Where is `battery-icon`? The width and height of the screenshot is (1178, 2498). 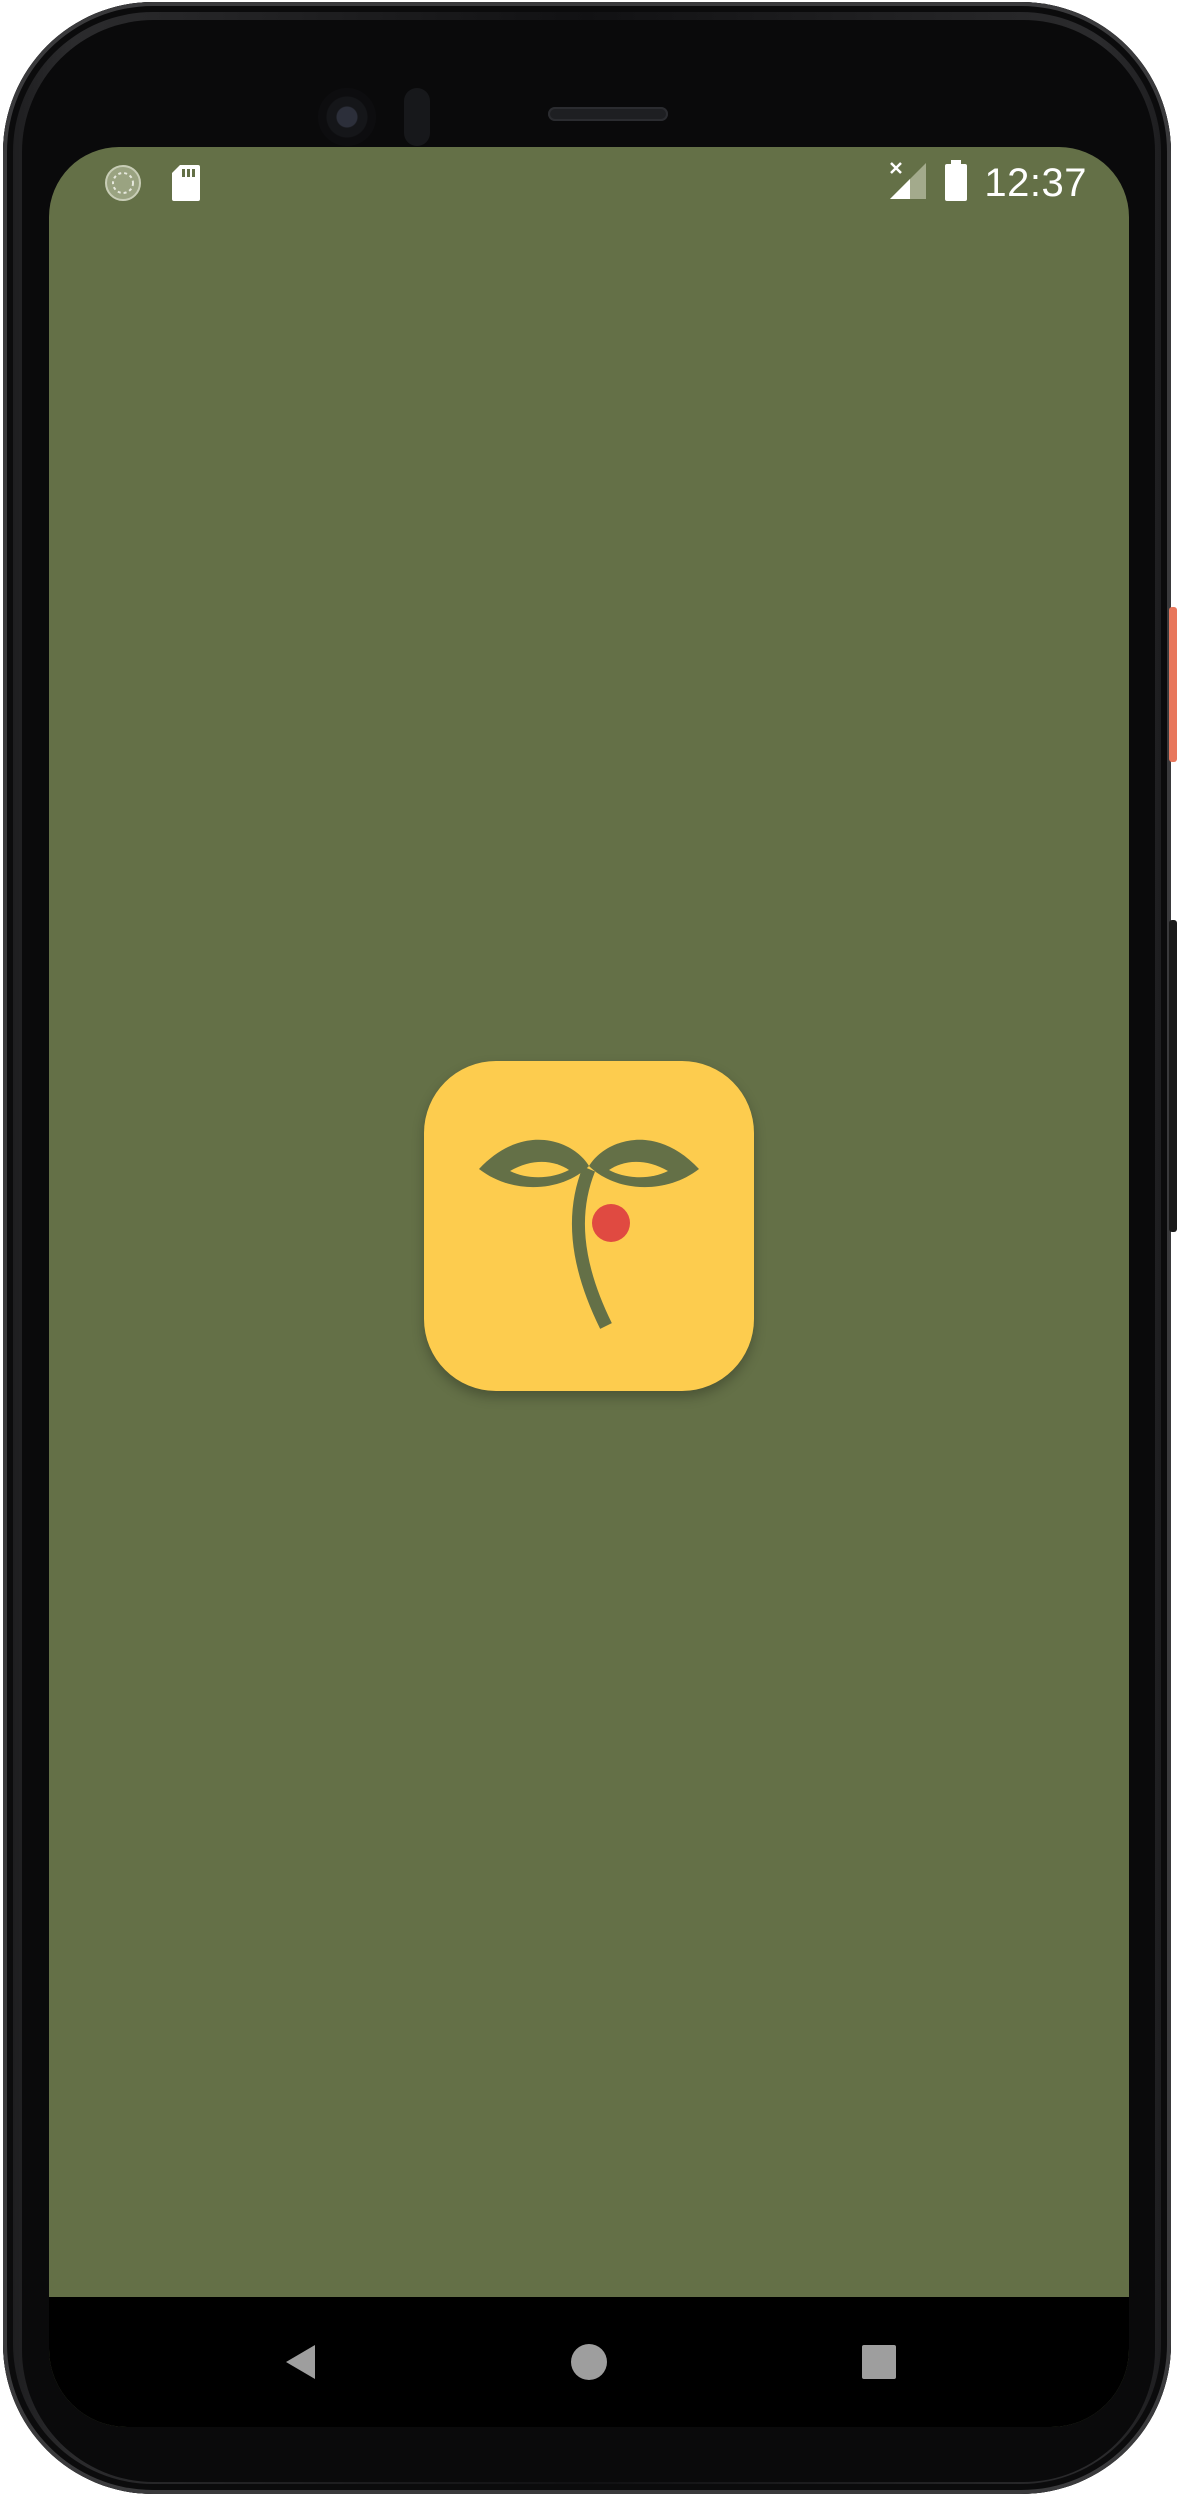
battery-icon is located at coordinates (956, 183).